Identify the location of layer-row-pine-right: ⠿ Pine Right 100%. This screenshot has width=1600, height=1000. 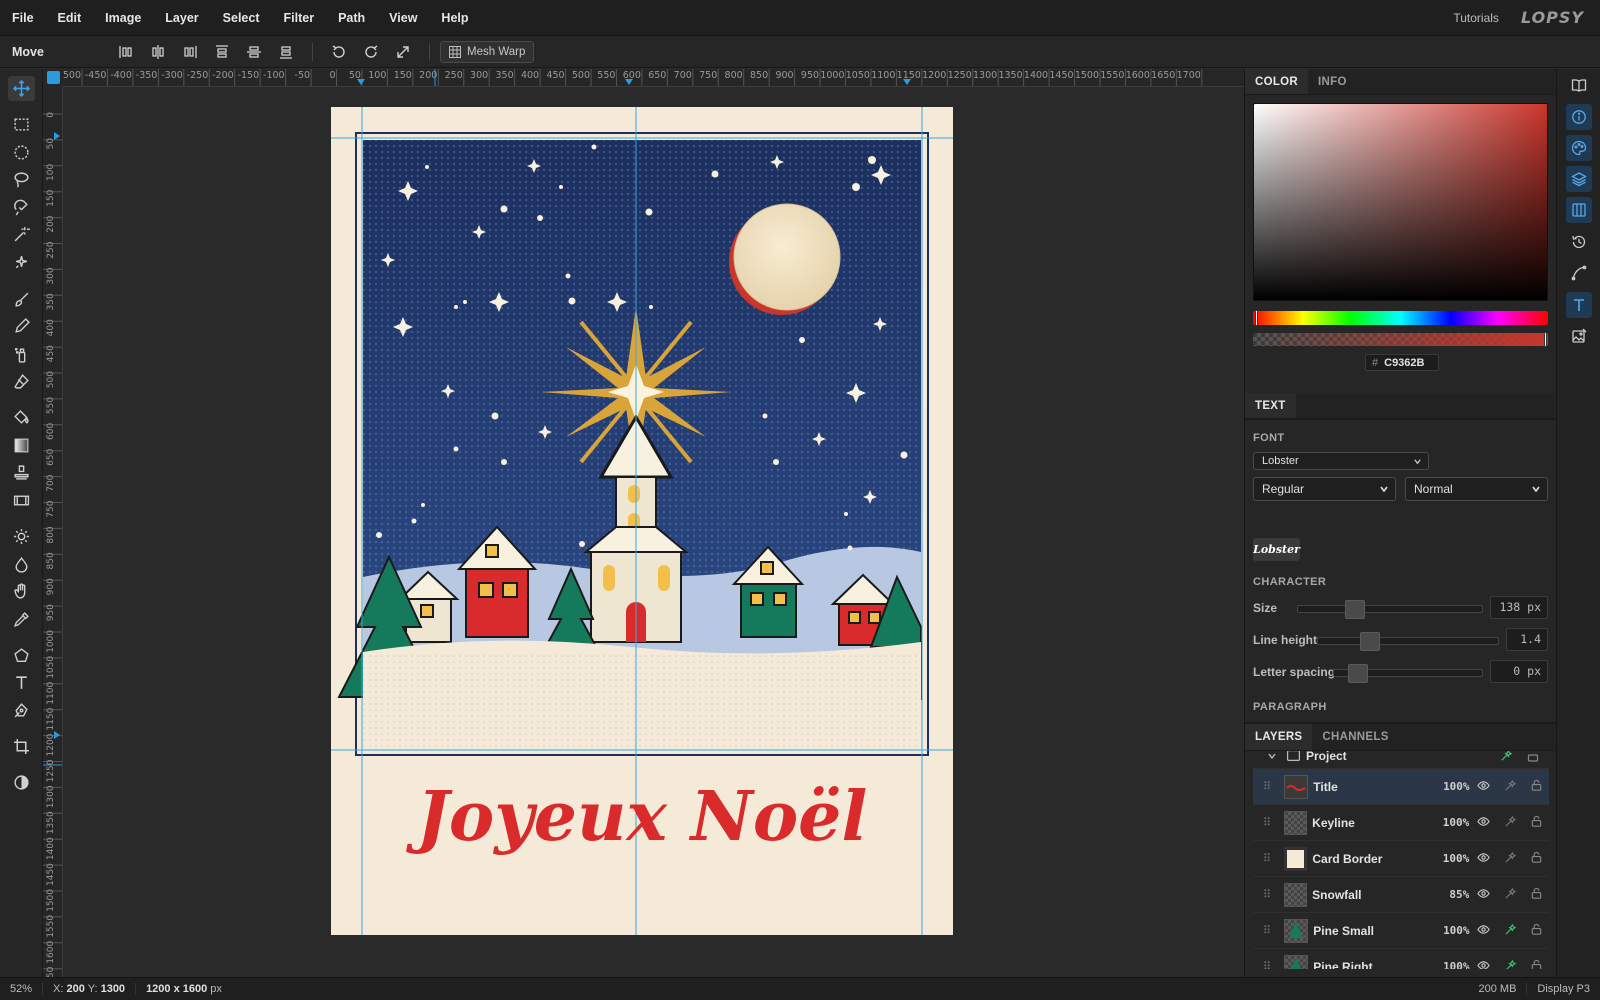
(1401, 959).